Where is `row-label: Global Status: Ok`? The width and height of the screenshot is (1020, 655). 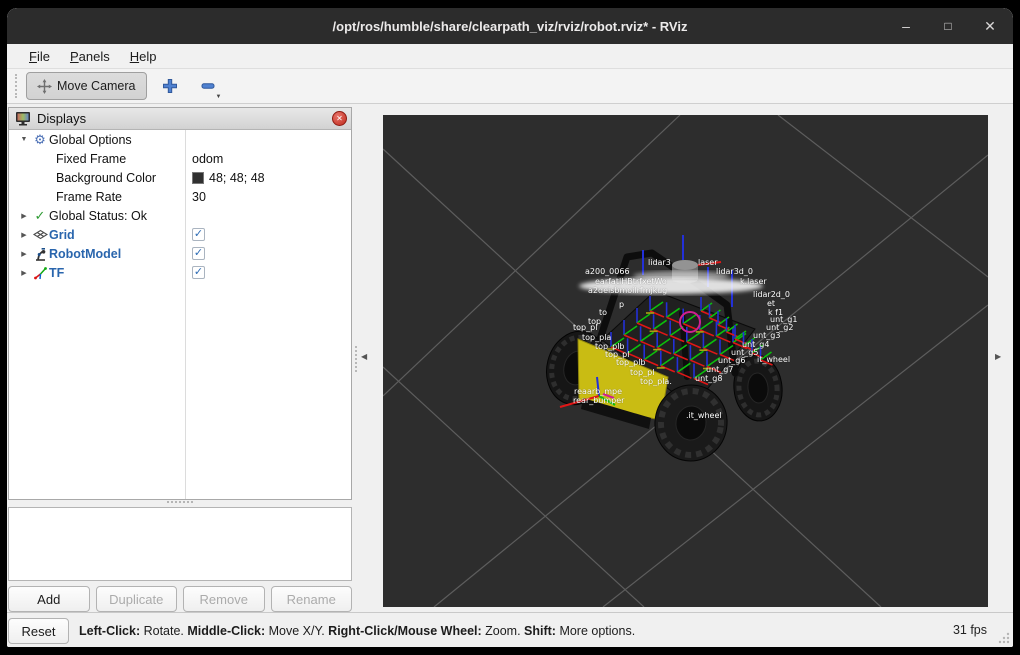
row-label: Global Status: Ok is located at coordinates (98, 215).